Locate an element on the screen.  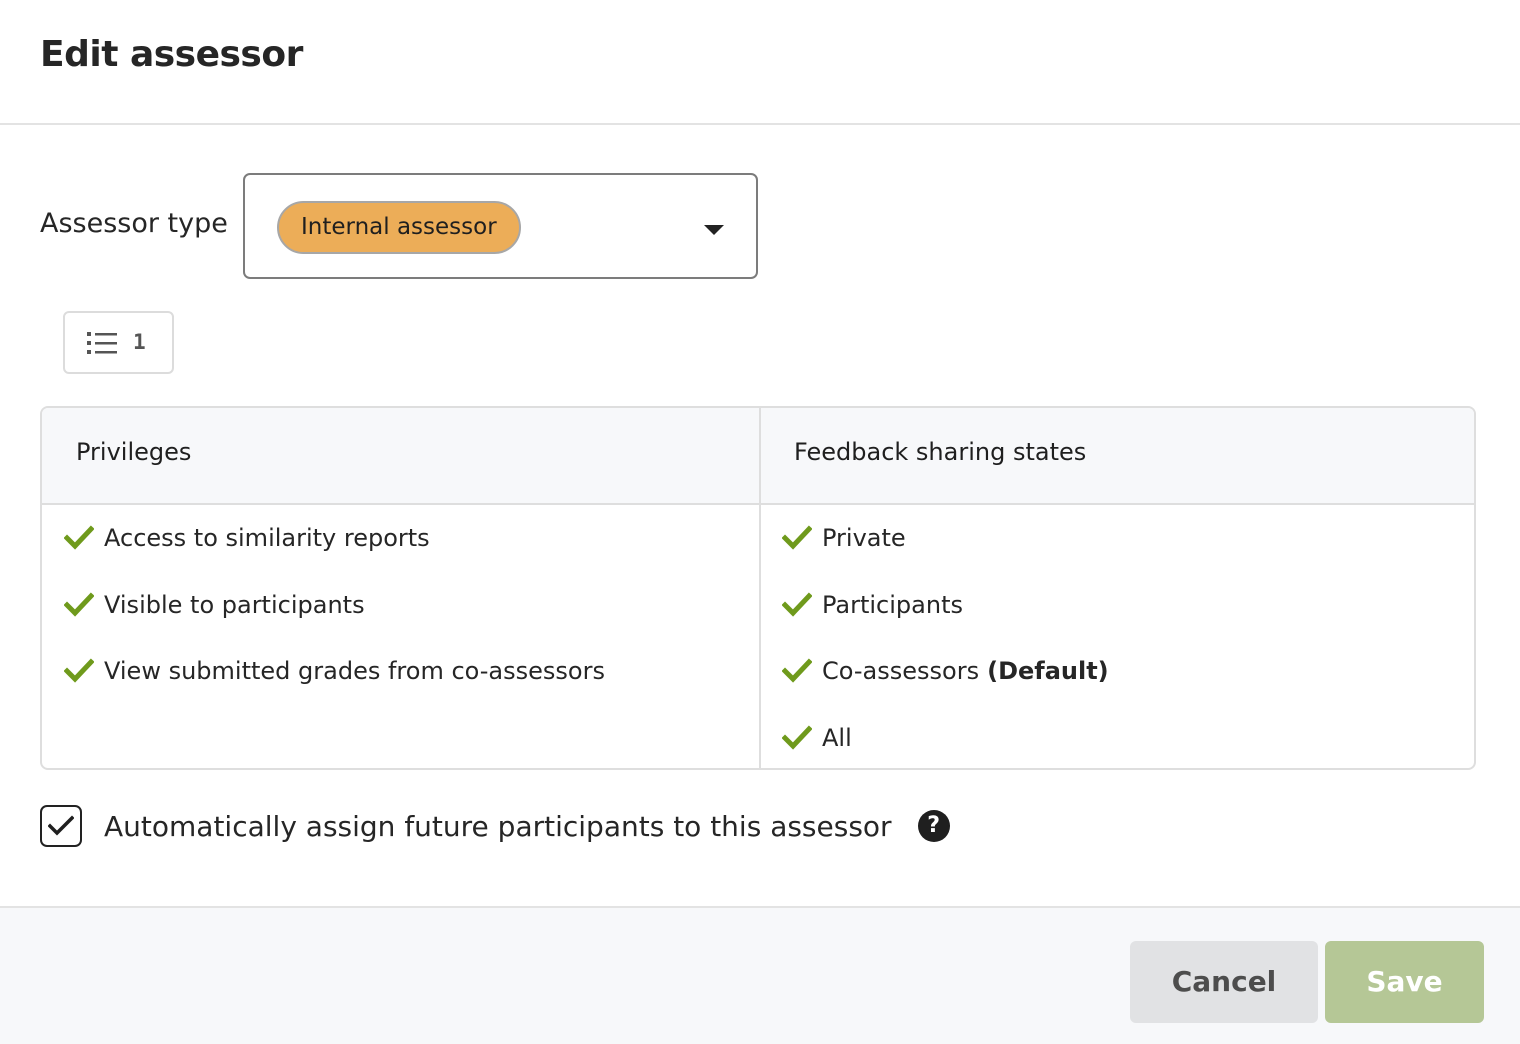
sharing-state-label: Private is located at coordinates (864, 538).